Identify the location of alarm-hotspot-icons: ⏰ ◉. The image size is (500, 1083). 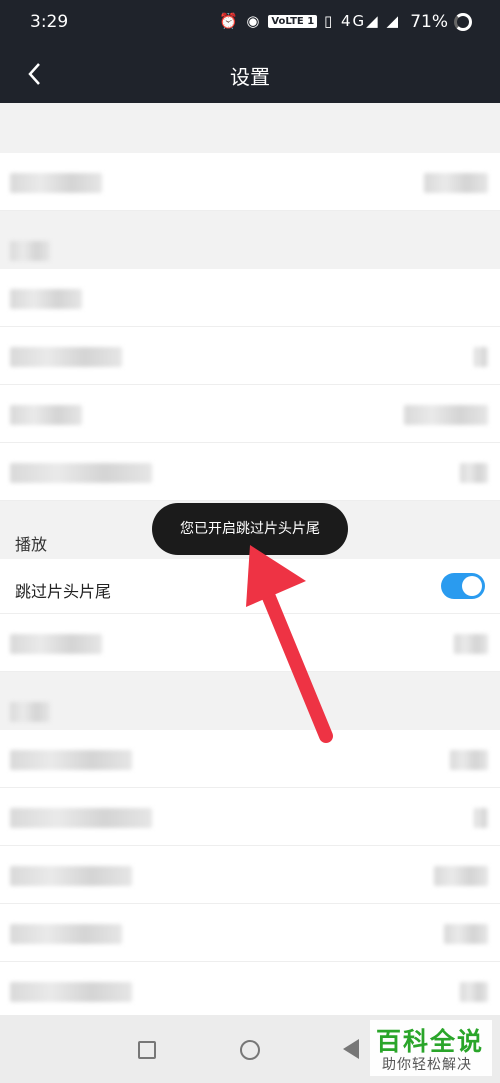
(240, 21).